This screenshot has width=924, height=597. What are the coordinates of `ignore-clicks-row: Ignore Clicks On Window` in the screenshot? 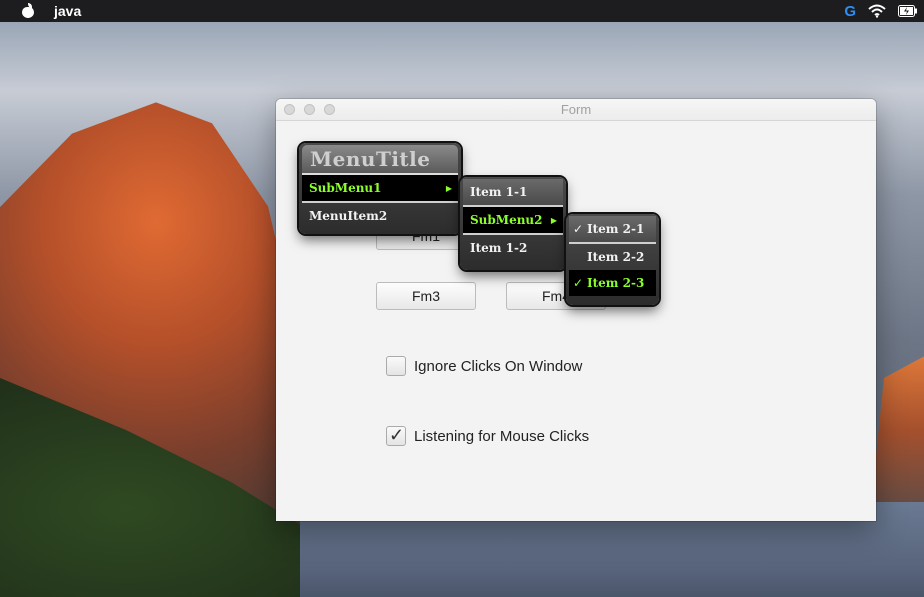 It's located at (484, 366).